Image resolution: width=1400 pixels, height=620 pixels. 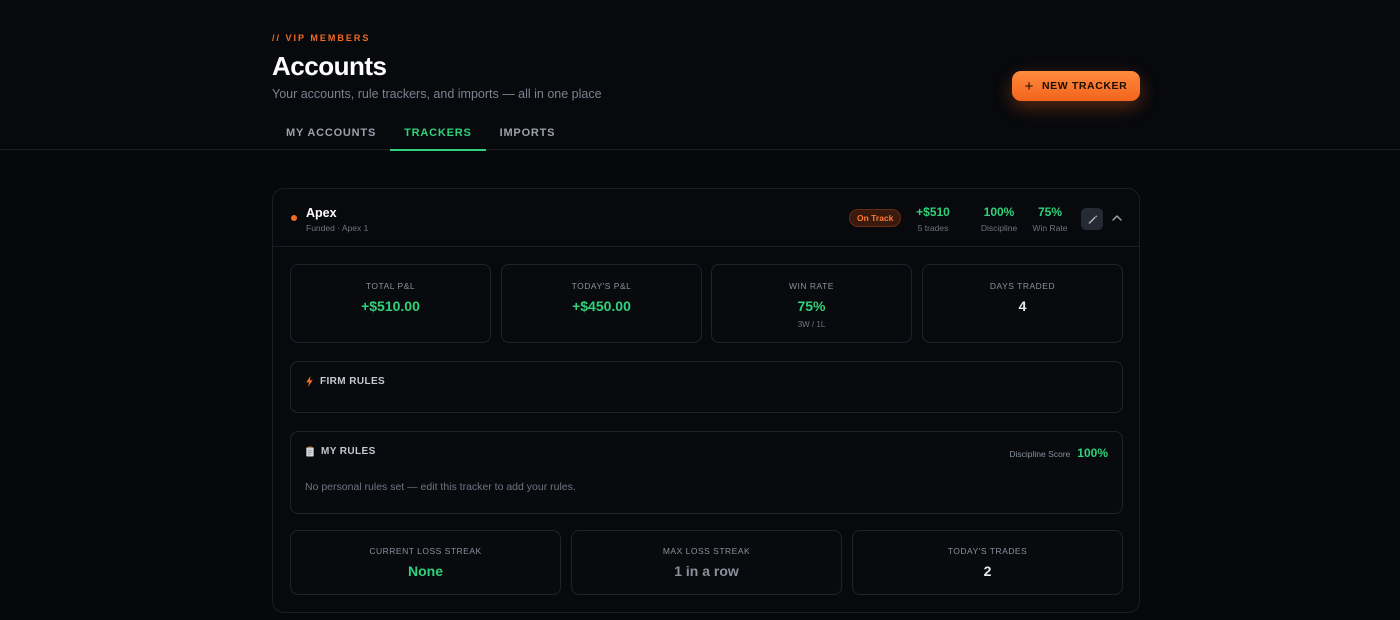 What do you see at coordinates (390, 286) in the screenshot?
I see `stat-total-pnl-label: TOTAL P&L` at bounding box center [390, 286].